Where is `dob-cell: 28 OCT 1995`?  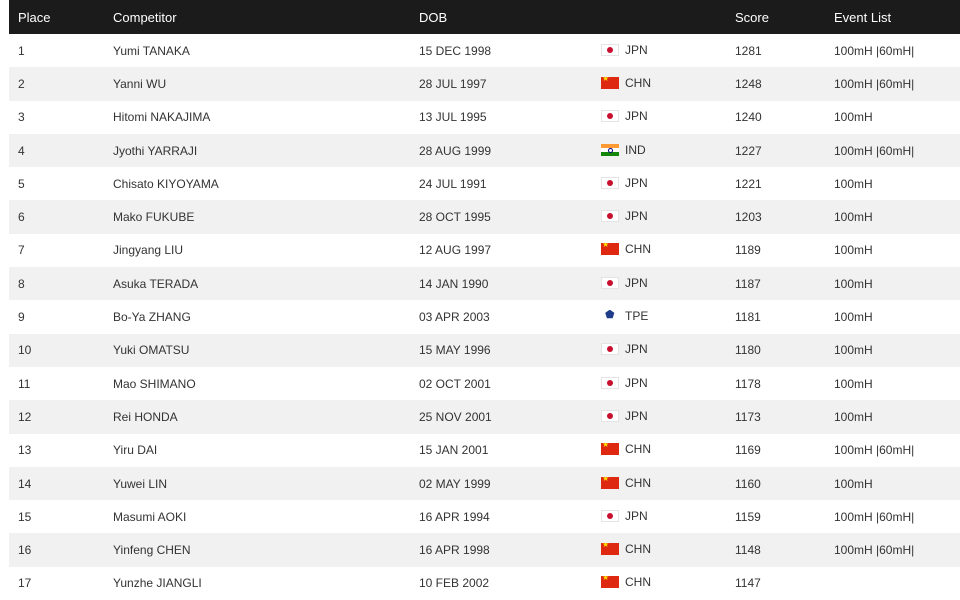 dob-cell: 28 OCT 1995 is located at coordinates (455, 217).